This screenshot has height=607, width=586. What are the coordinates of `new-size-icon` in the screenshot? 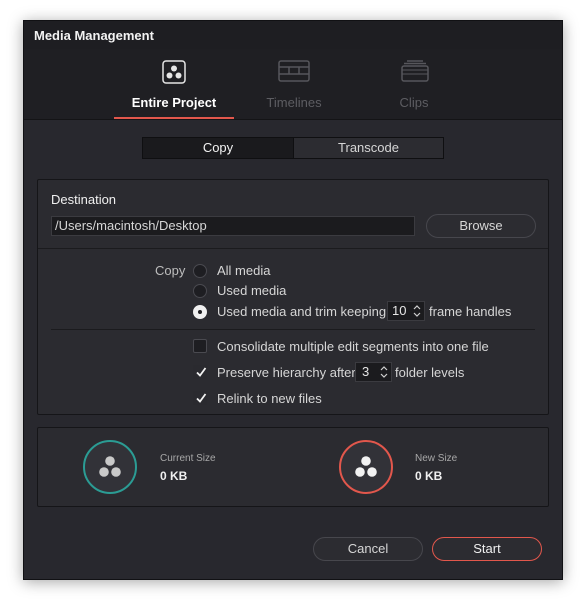 It's located at (366, 467).